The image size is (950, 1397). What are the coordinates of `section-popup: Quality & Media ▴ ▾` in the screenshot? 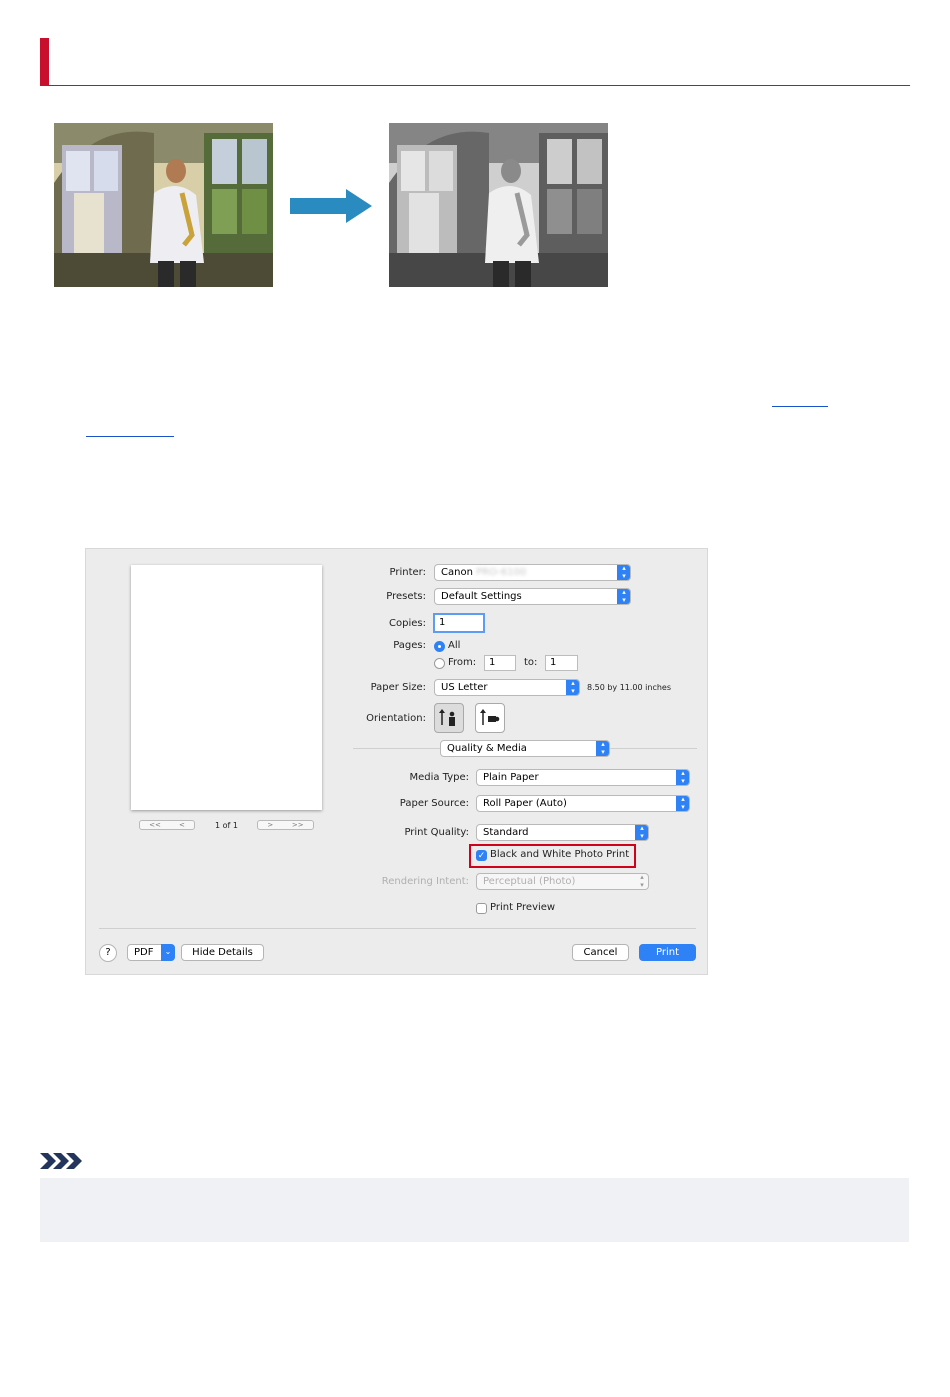 It's located at (525, 748).